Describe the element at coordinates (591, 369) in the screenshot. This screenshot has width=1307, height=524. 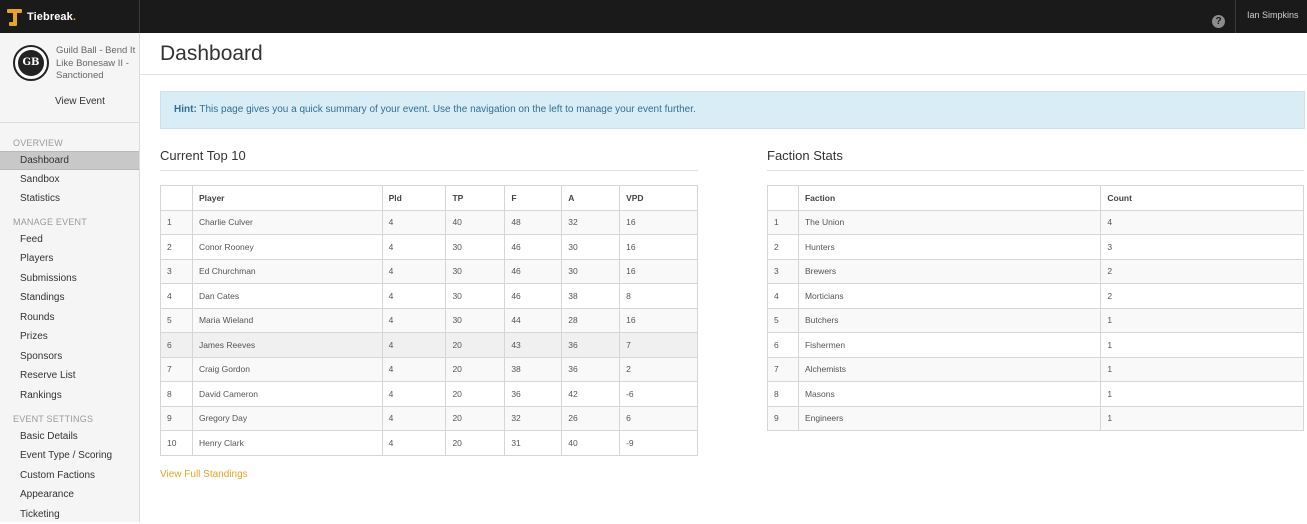
I see `against-cell: 36` at that location.